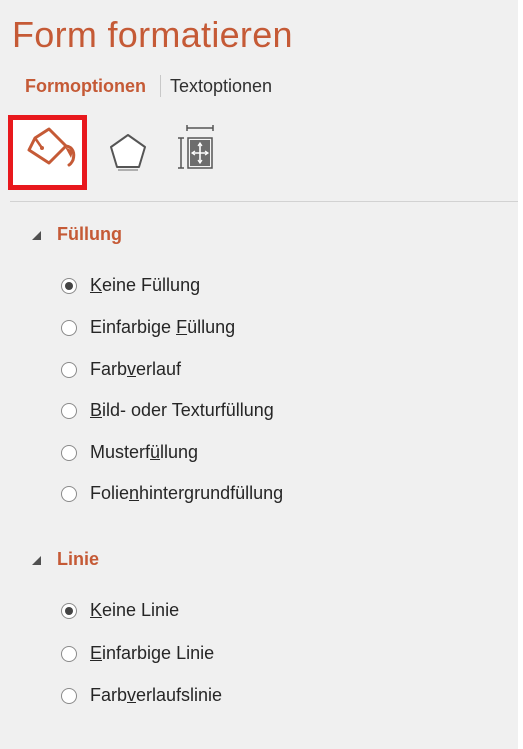 The image size is (523, 749). I want to click on fill-option-picture-texture: Bild- oder Texturfüllung, so click(167, 410).